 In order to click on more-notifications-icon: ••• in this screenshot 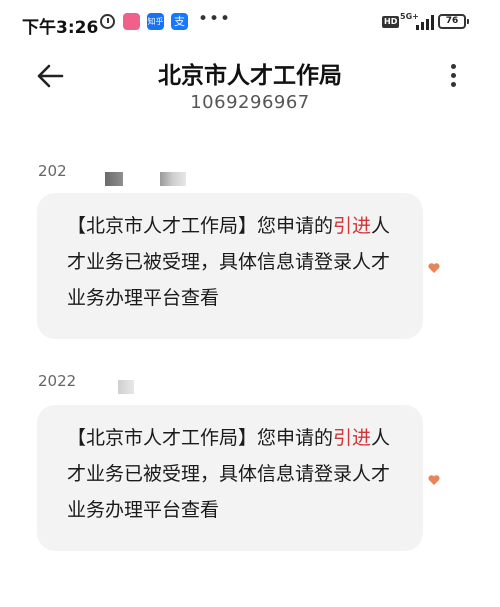, I will do `click(215, 19)`.